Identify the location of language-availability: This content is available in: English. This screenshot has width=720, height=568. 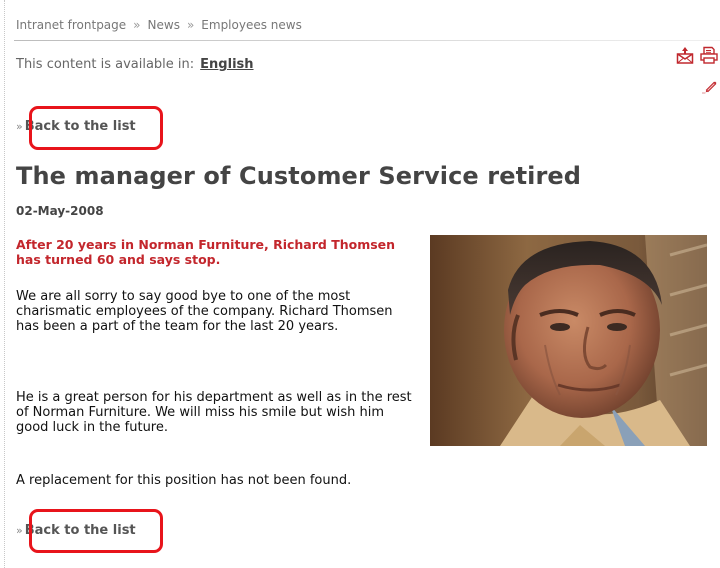
(135, 64).